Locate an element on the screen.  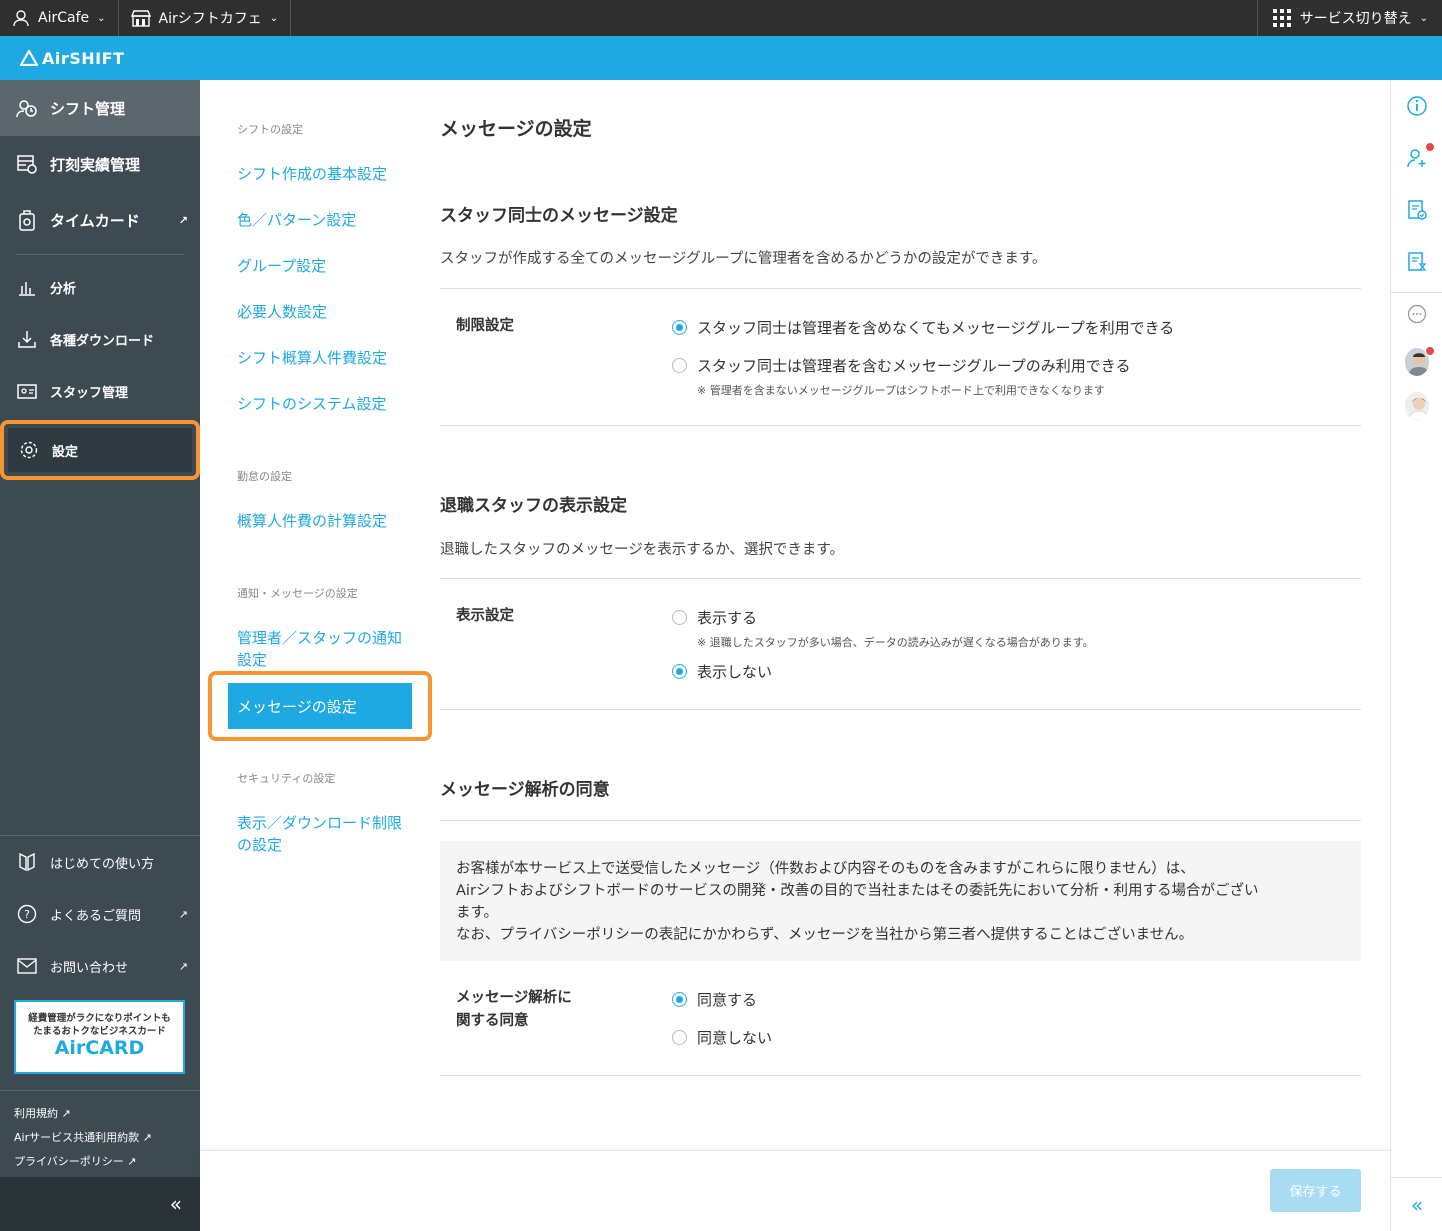
document-check-icon is located at coordinates (1417, 210).